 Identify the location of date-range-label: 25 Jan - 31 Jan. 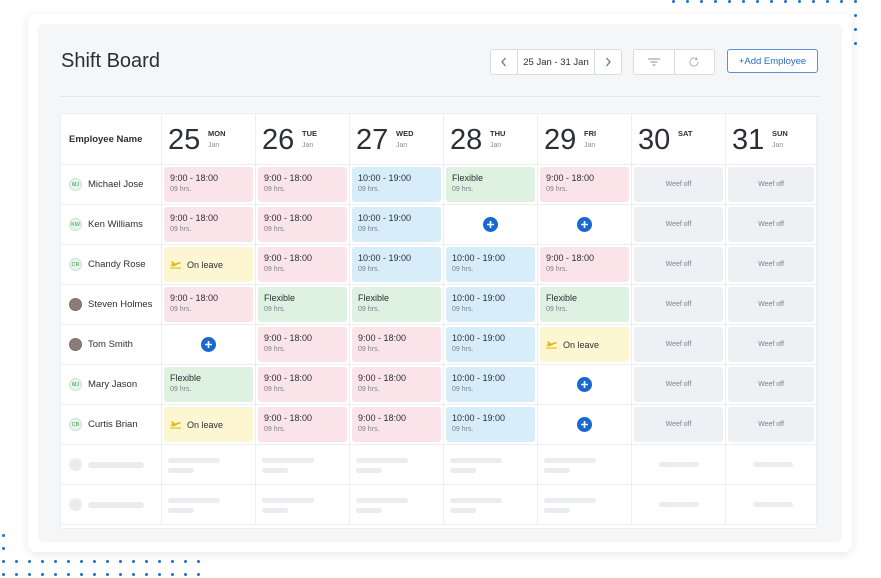
(556, 62).